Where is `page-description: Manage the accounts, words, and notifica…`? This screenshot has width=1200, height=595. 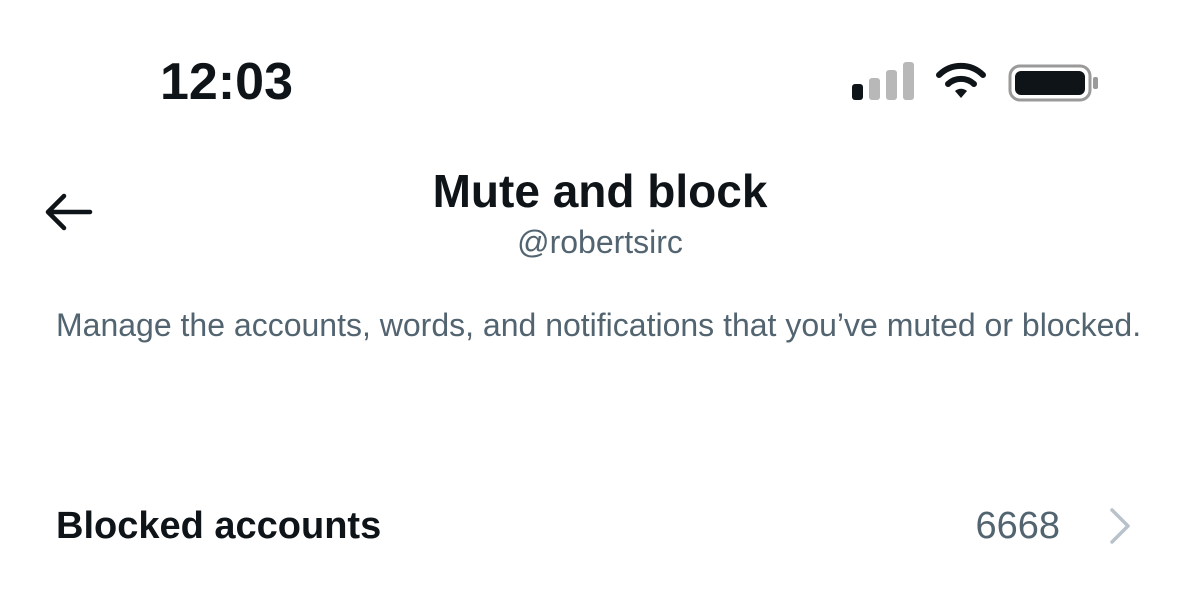 page-description: Manage the accounts, words, and notifica… is located at coordinates (599, 325).